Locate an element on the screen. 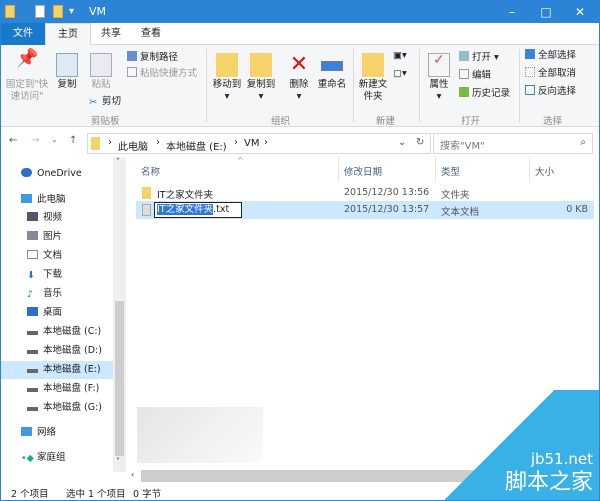  copy-to-button: 复制到 ▾ is located at coordinates (261, 78).